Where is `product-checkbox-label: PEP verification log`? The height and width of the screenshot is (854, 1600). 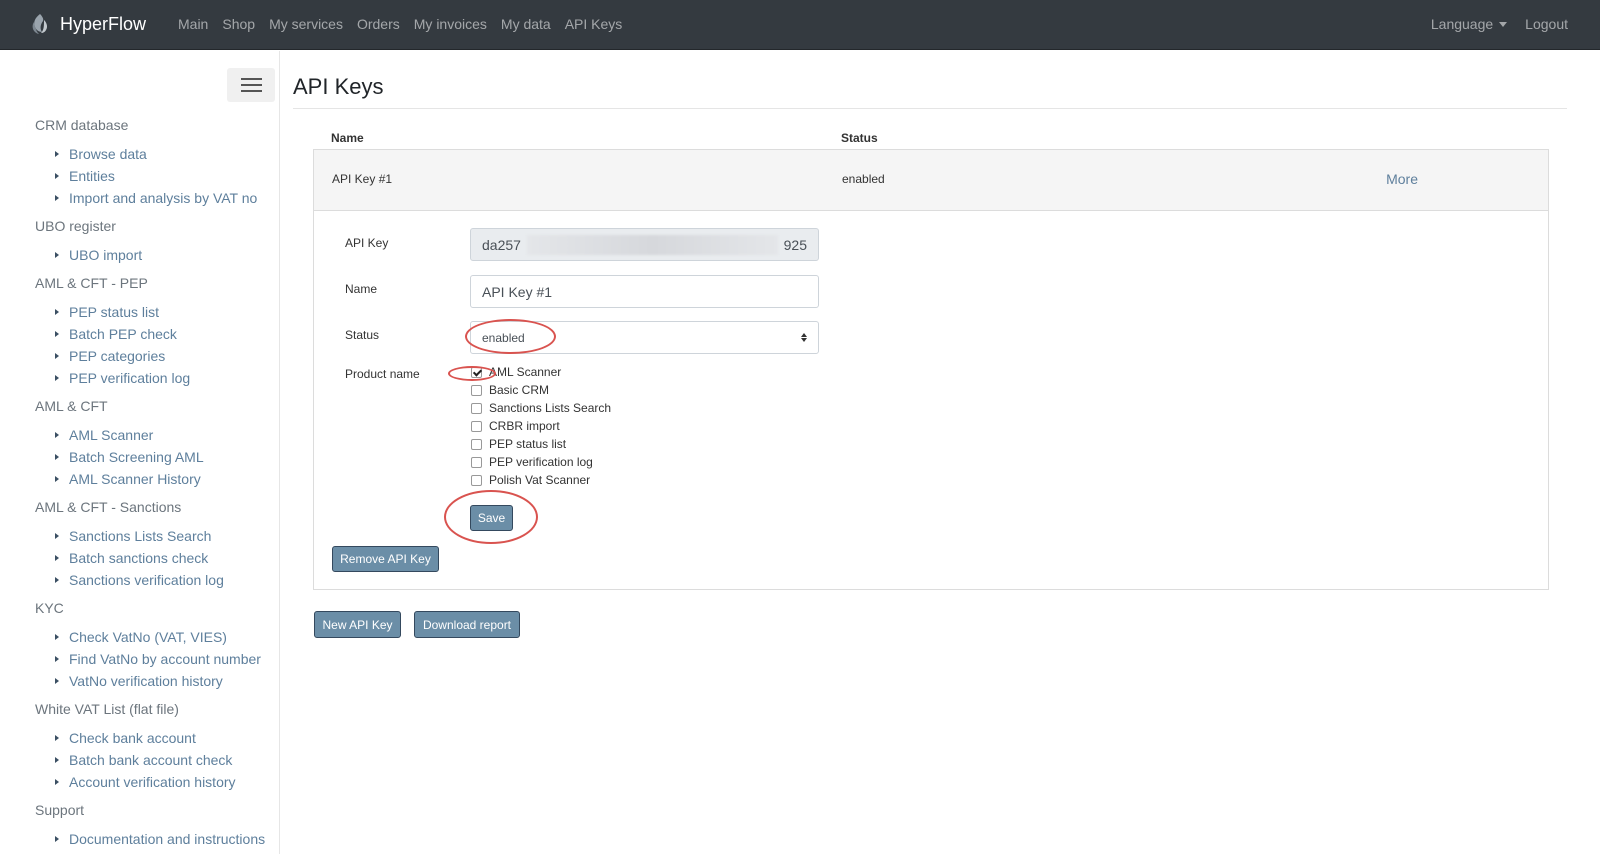
product-checkbox-label: PEP verification log is located at coordinates (541, 462).